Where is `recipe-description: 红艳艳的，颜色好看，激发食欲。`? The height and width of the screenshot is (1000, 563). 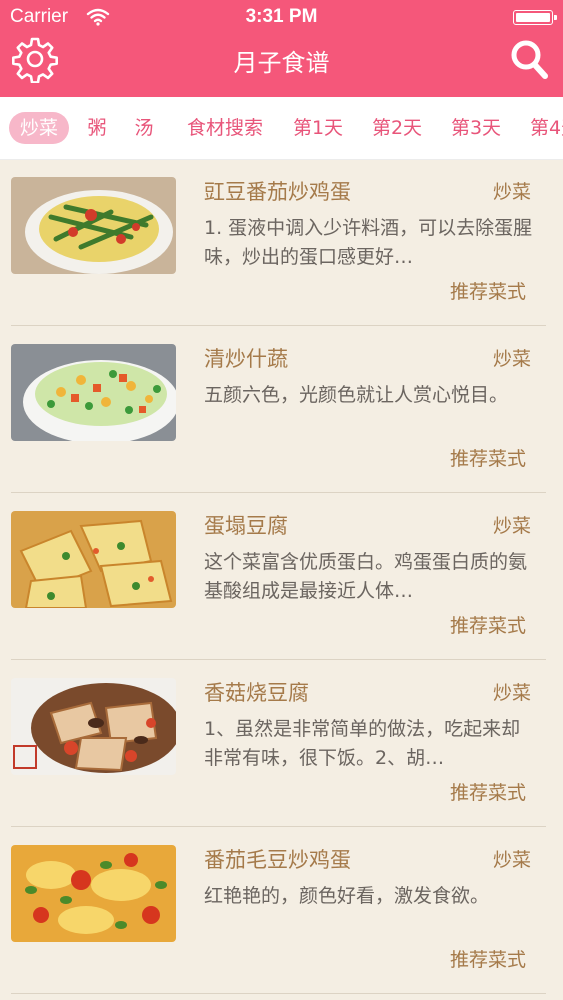
recipe-description: 红艳艳的，颜色好看，激发食欲。 is located at coordinates (347, 896).